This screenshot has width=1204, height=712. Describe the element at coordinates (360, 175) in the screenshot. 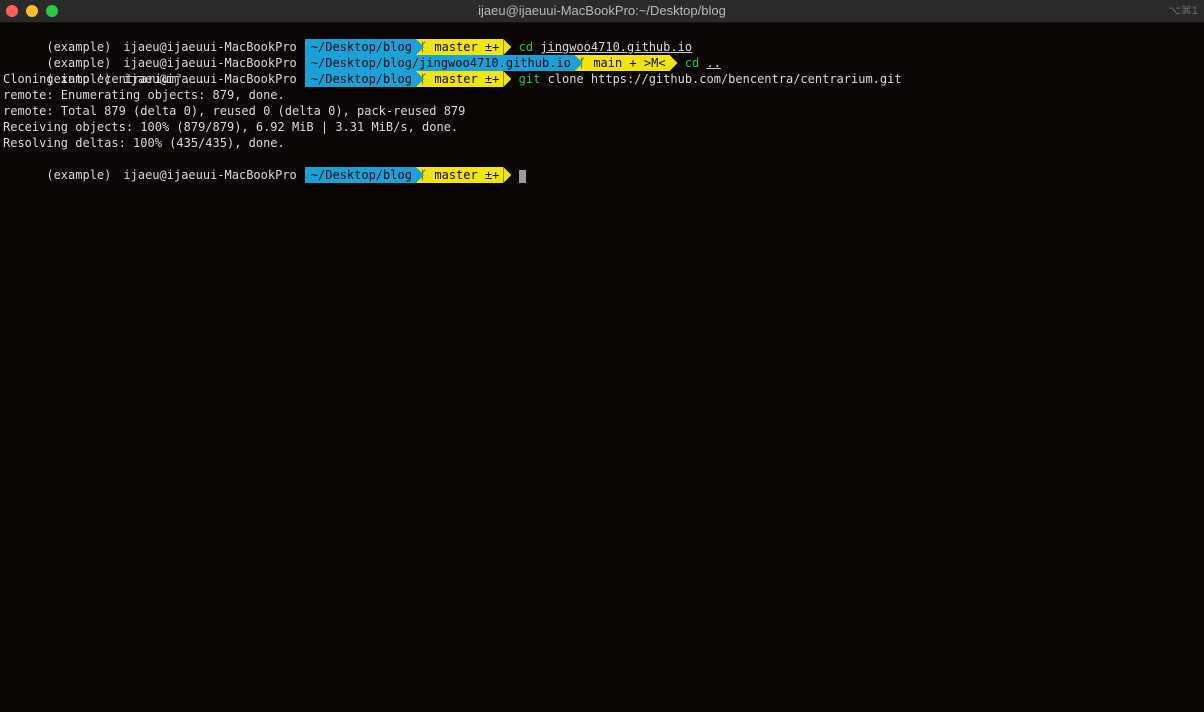

I see `prompt-path: ~/Desktop/blog` at that location.